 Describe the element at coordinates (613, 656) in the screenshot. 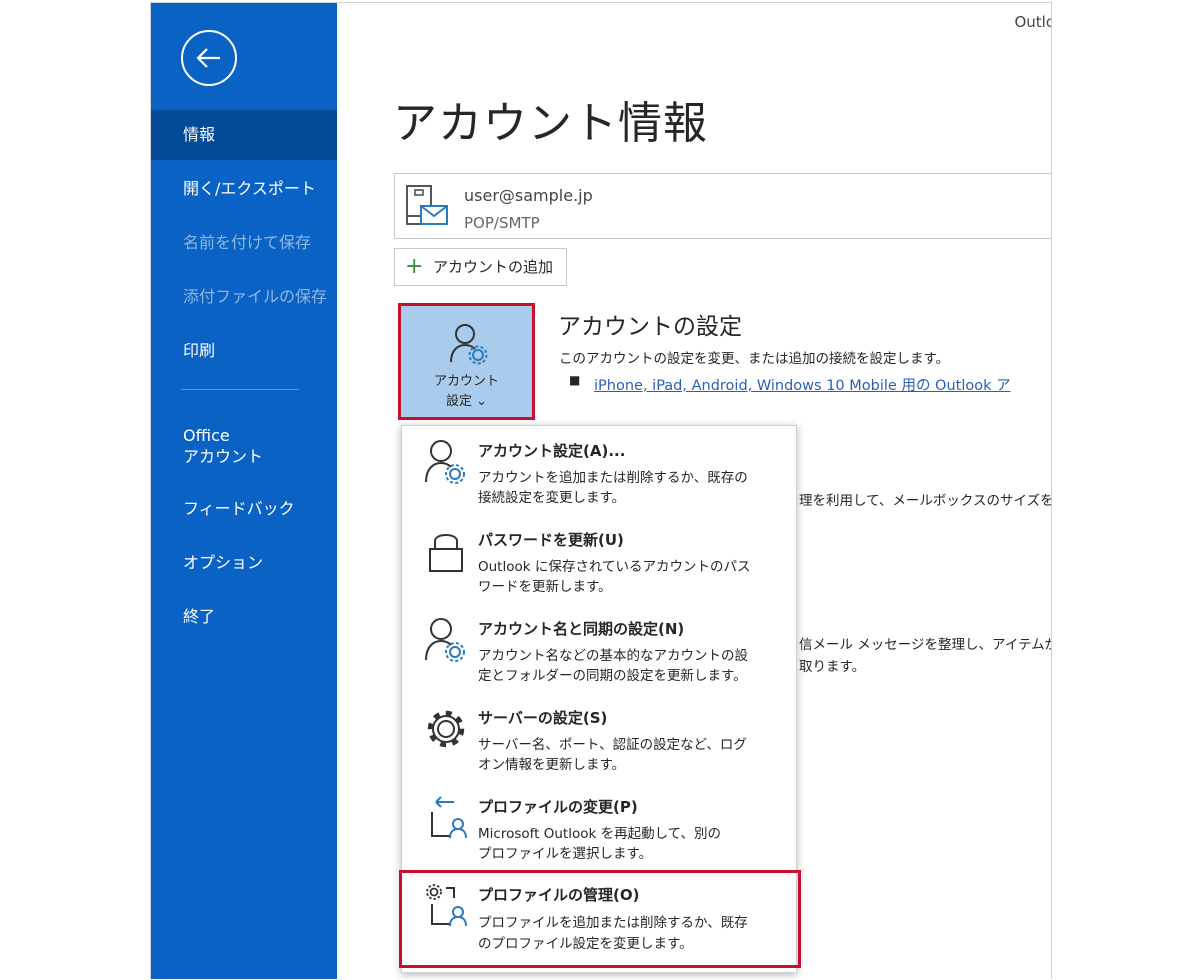

I see `menu-item-description: アカウント名などの基本的なアカウントの設` at that location.